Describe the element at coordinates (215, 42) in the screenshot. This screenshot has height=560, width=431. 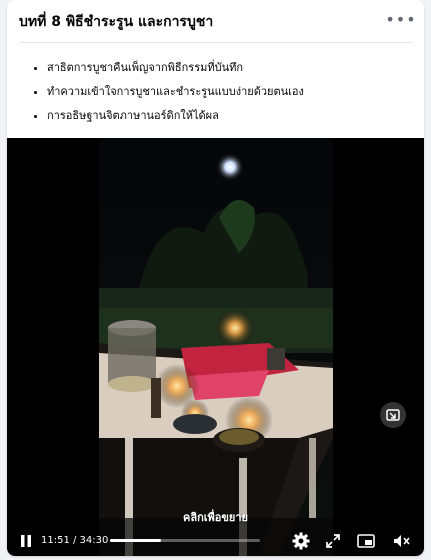
I see `header-divider` at that location.